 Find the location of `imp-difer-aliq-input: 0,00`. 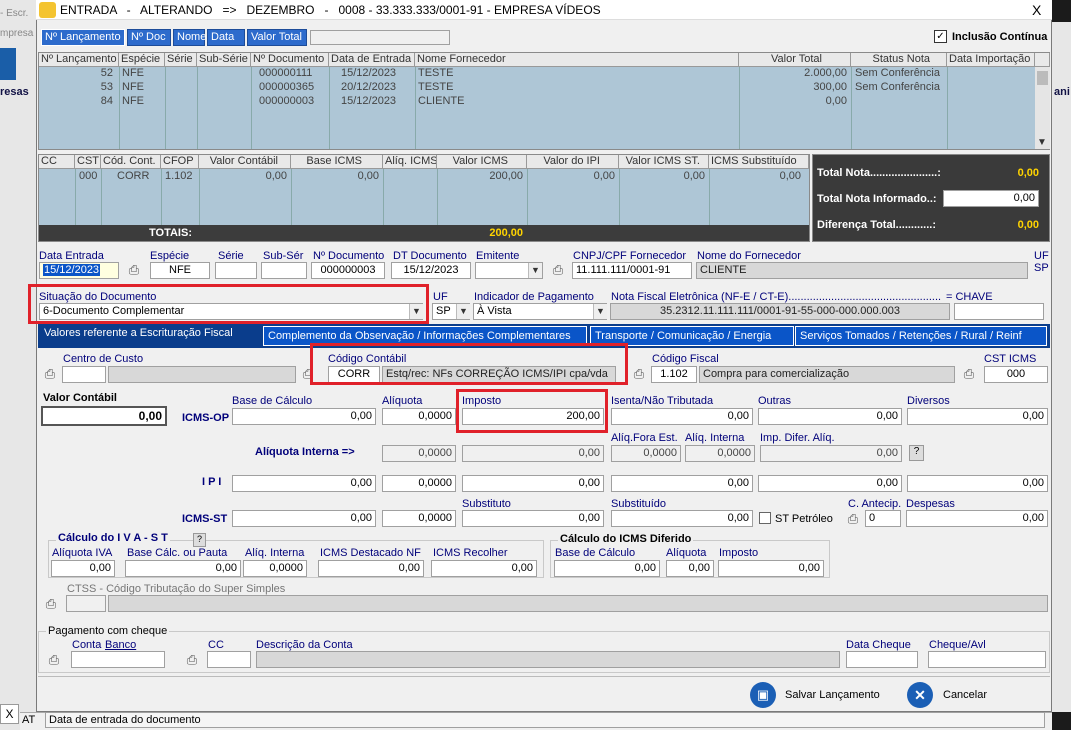

imp-difer-aliq-input: 0,00 is located at coordinates (831, 453).